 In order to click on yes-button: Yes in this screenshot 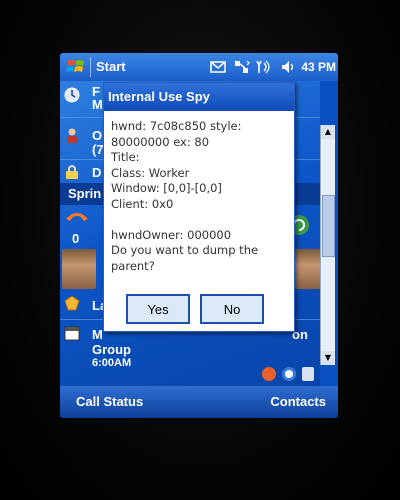, I will do `click(158, 309)`.